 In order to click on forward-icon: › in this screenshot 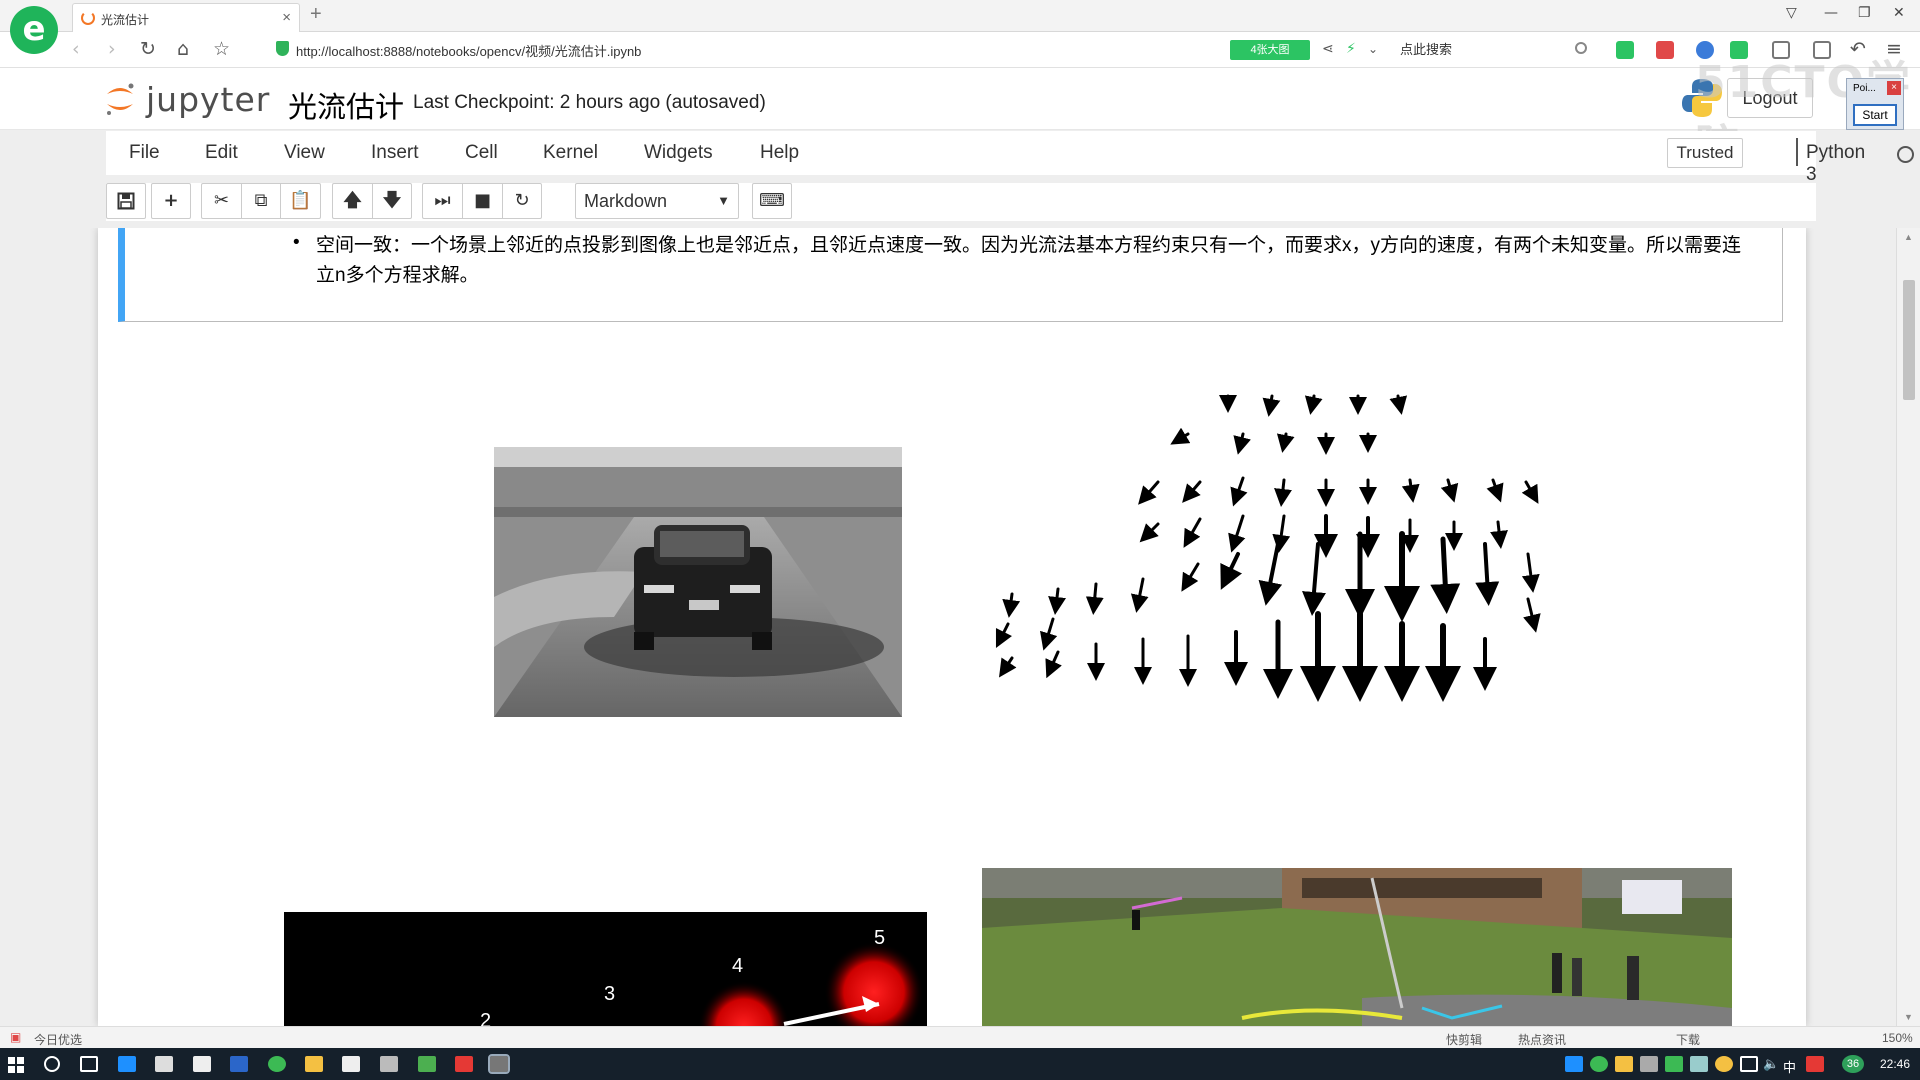, I will do `click(112, 49)`.